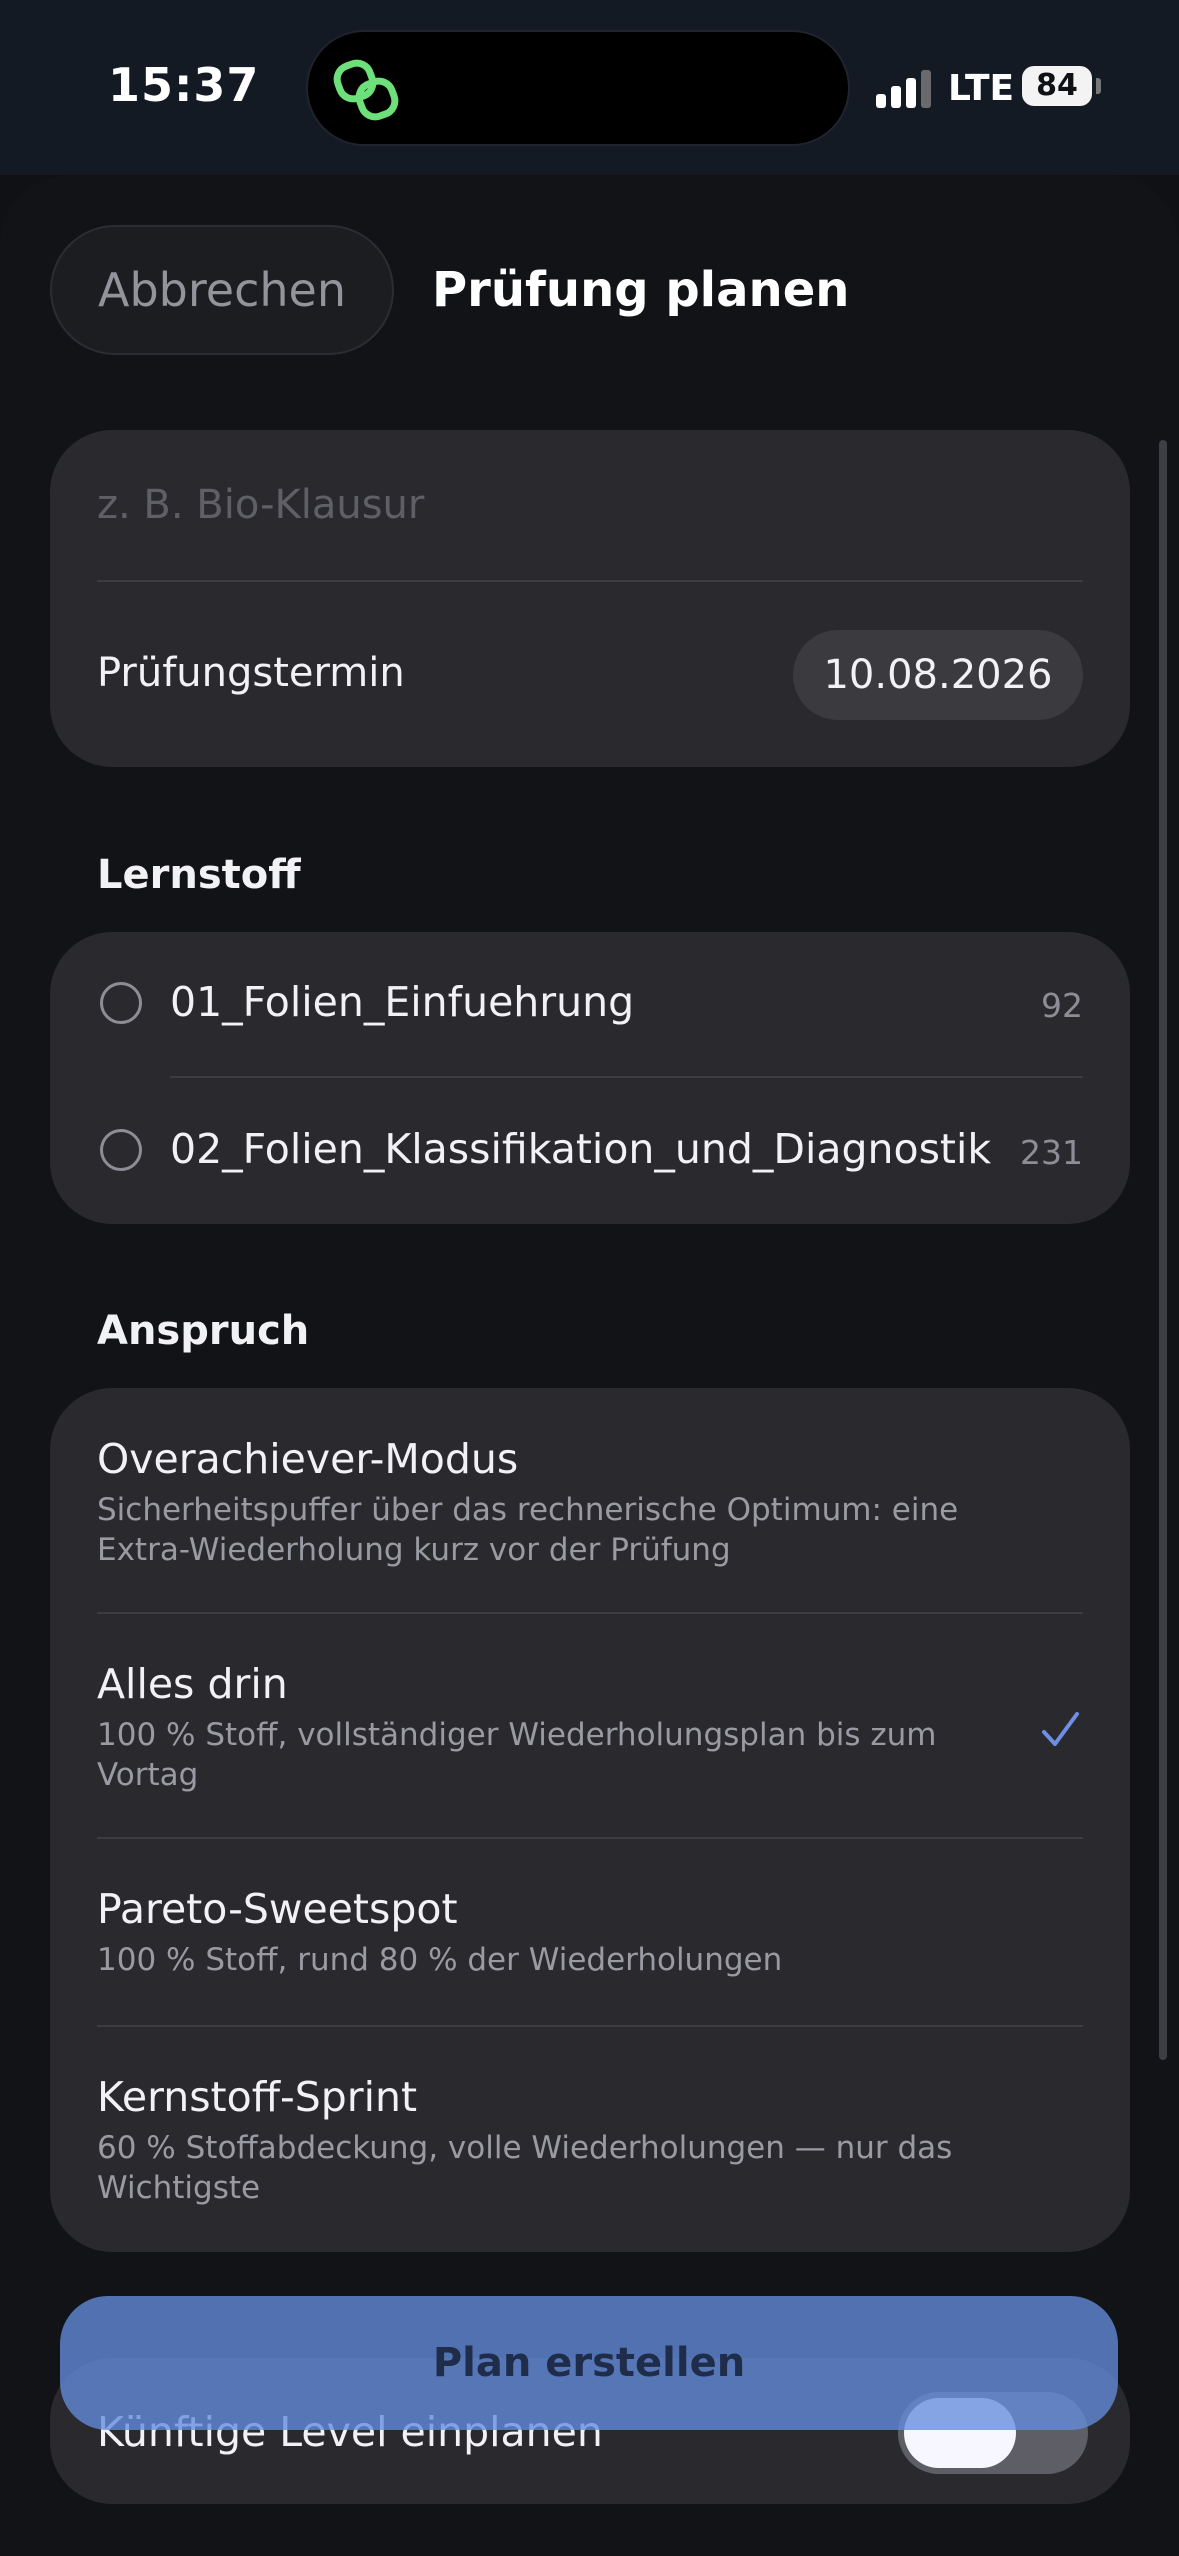 The image size is (1179, 2556). Describe the element at coordinates (308, 1459) in the screenshot. I see `option-title: Overachiever-Modus` at that location.